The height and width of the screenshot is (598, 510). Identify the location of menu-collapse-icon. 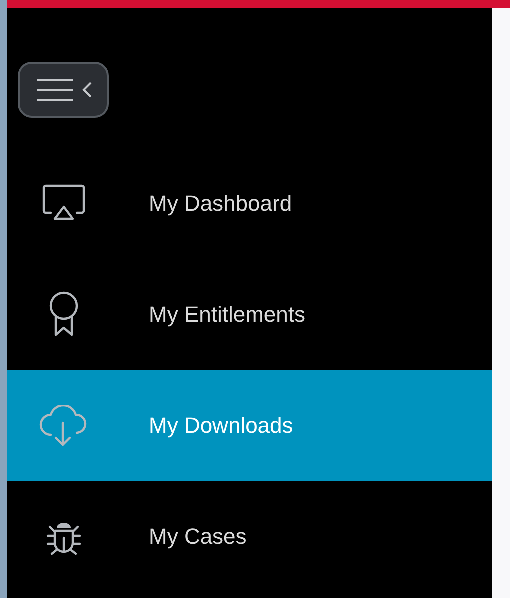
(63, 90).